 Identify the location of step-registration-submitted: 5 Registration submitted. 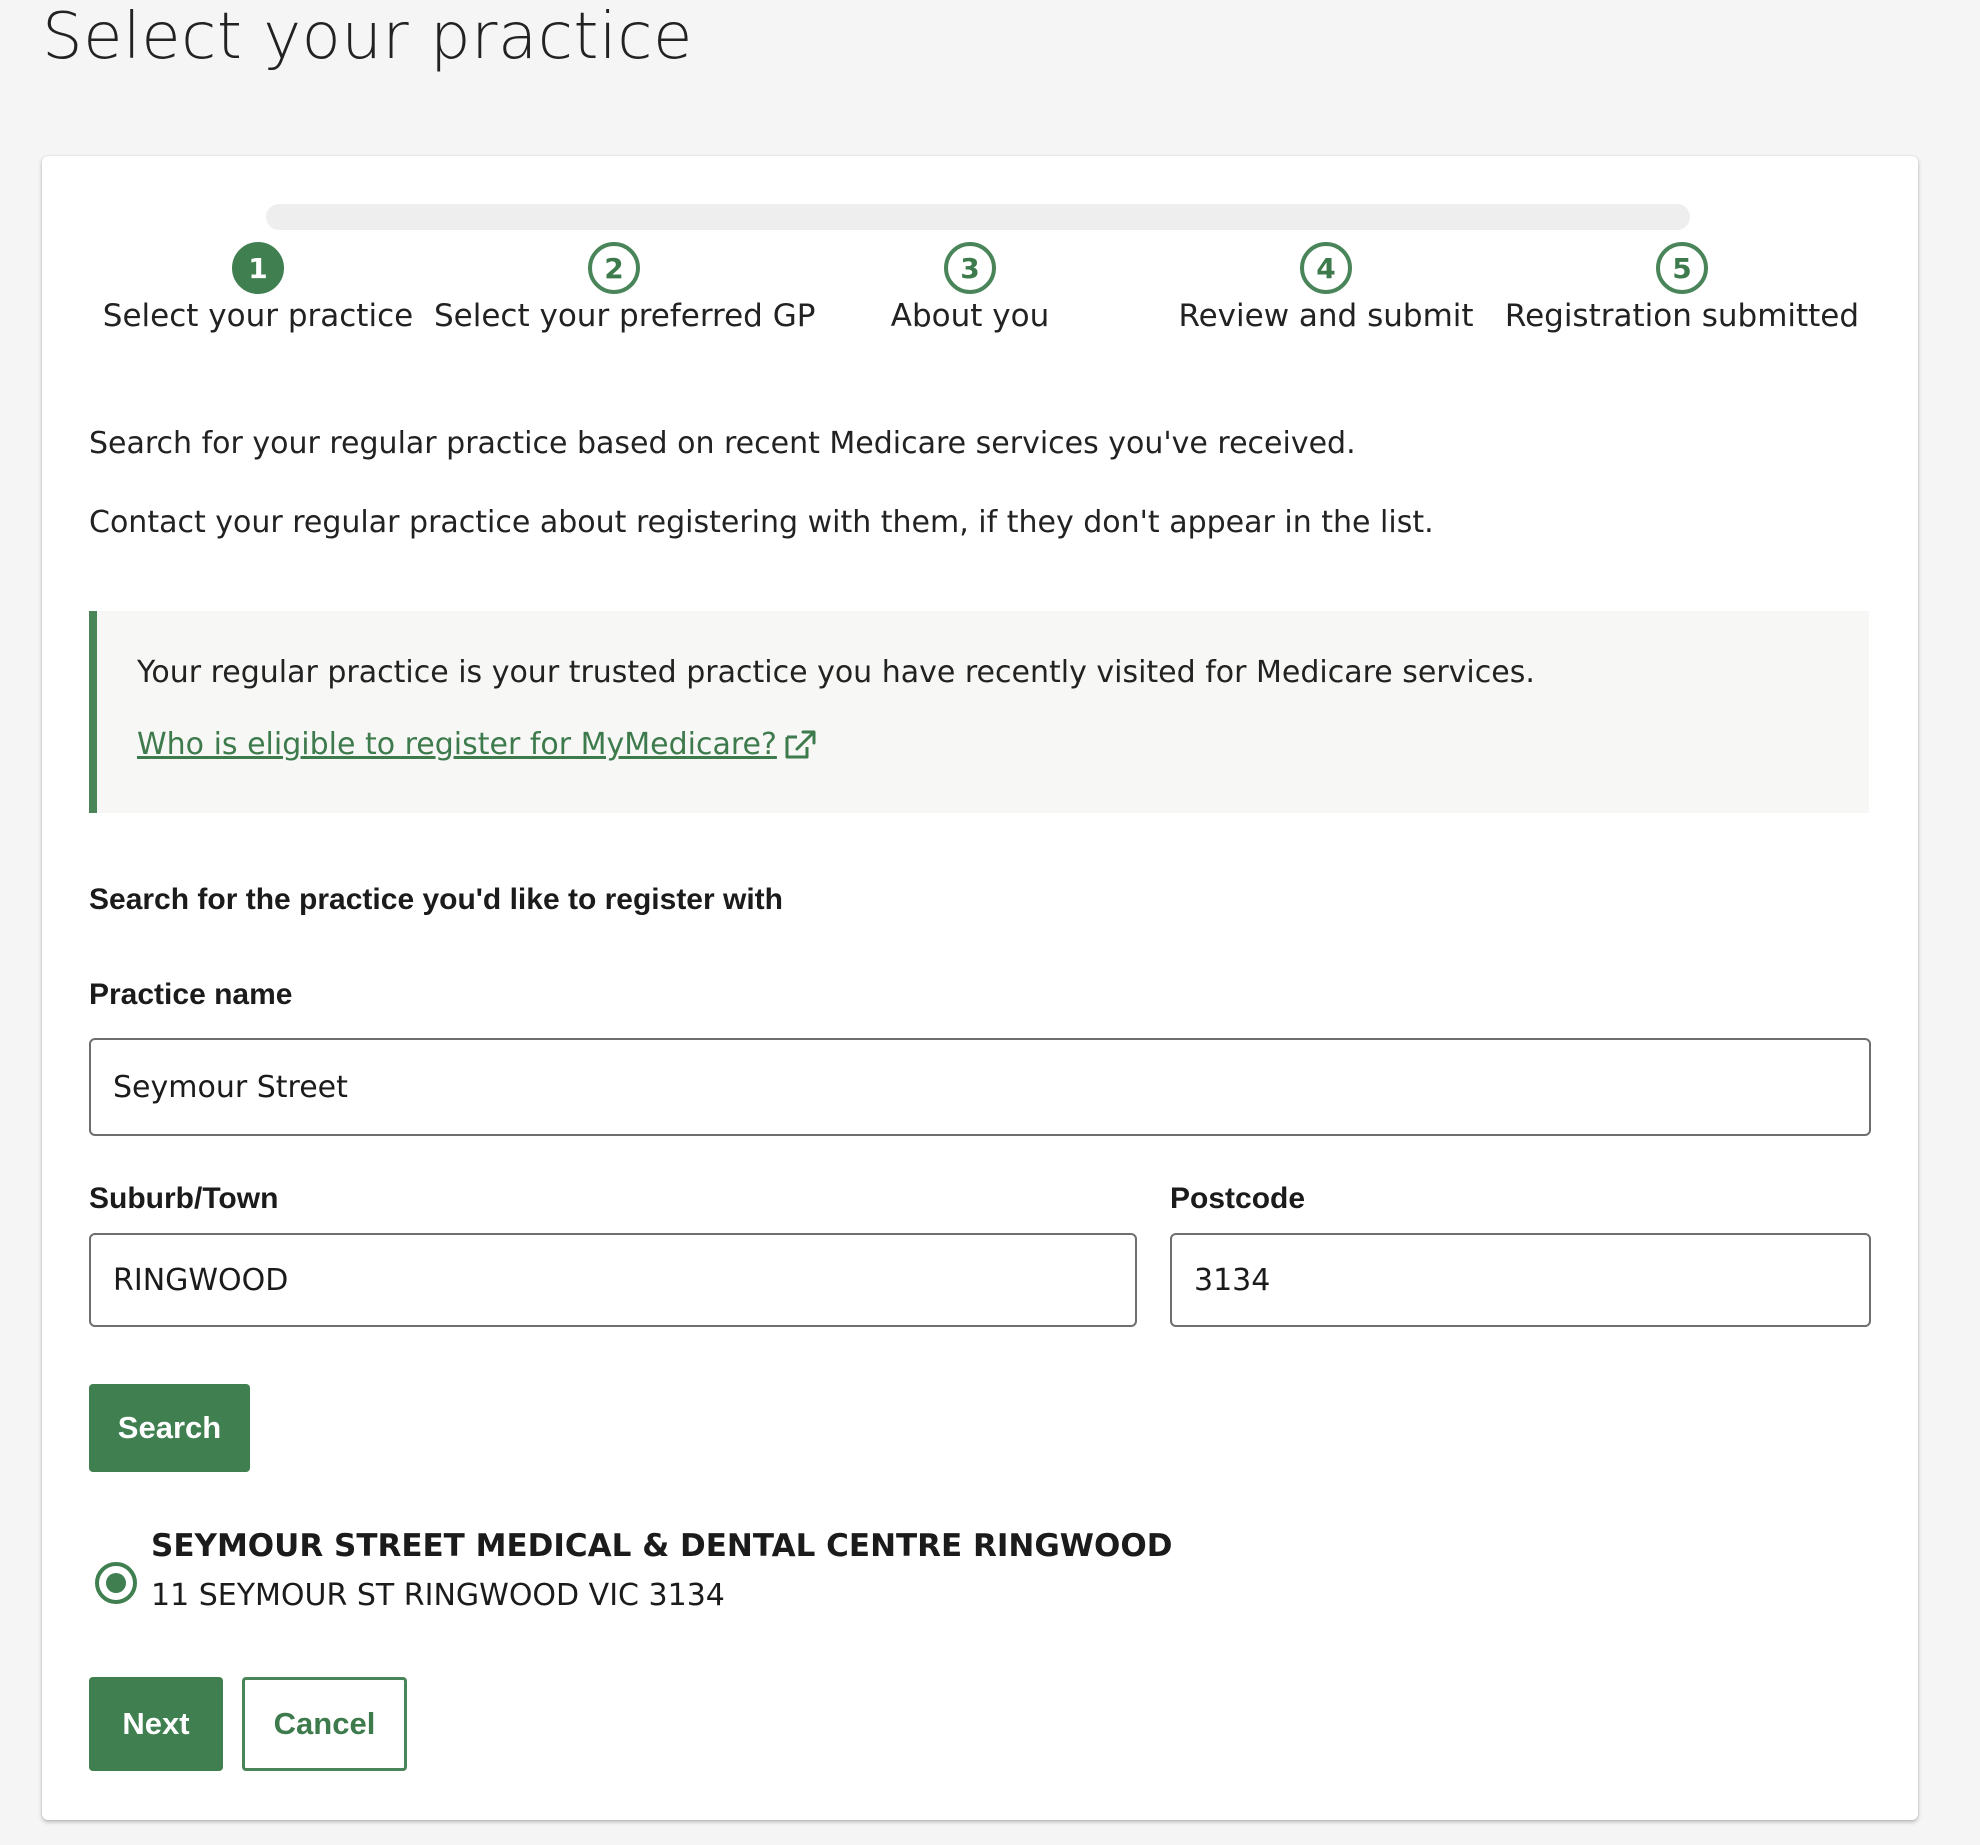
(1682, 288).